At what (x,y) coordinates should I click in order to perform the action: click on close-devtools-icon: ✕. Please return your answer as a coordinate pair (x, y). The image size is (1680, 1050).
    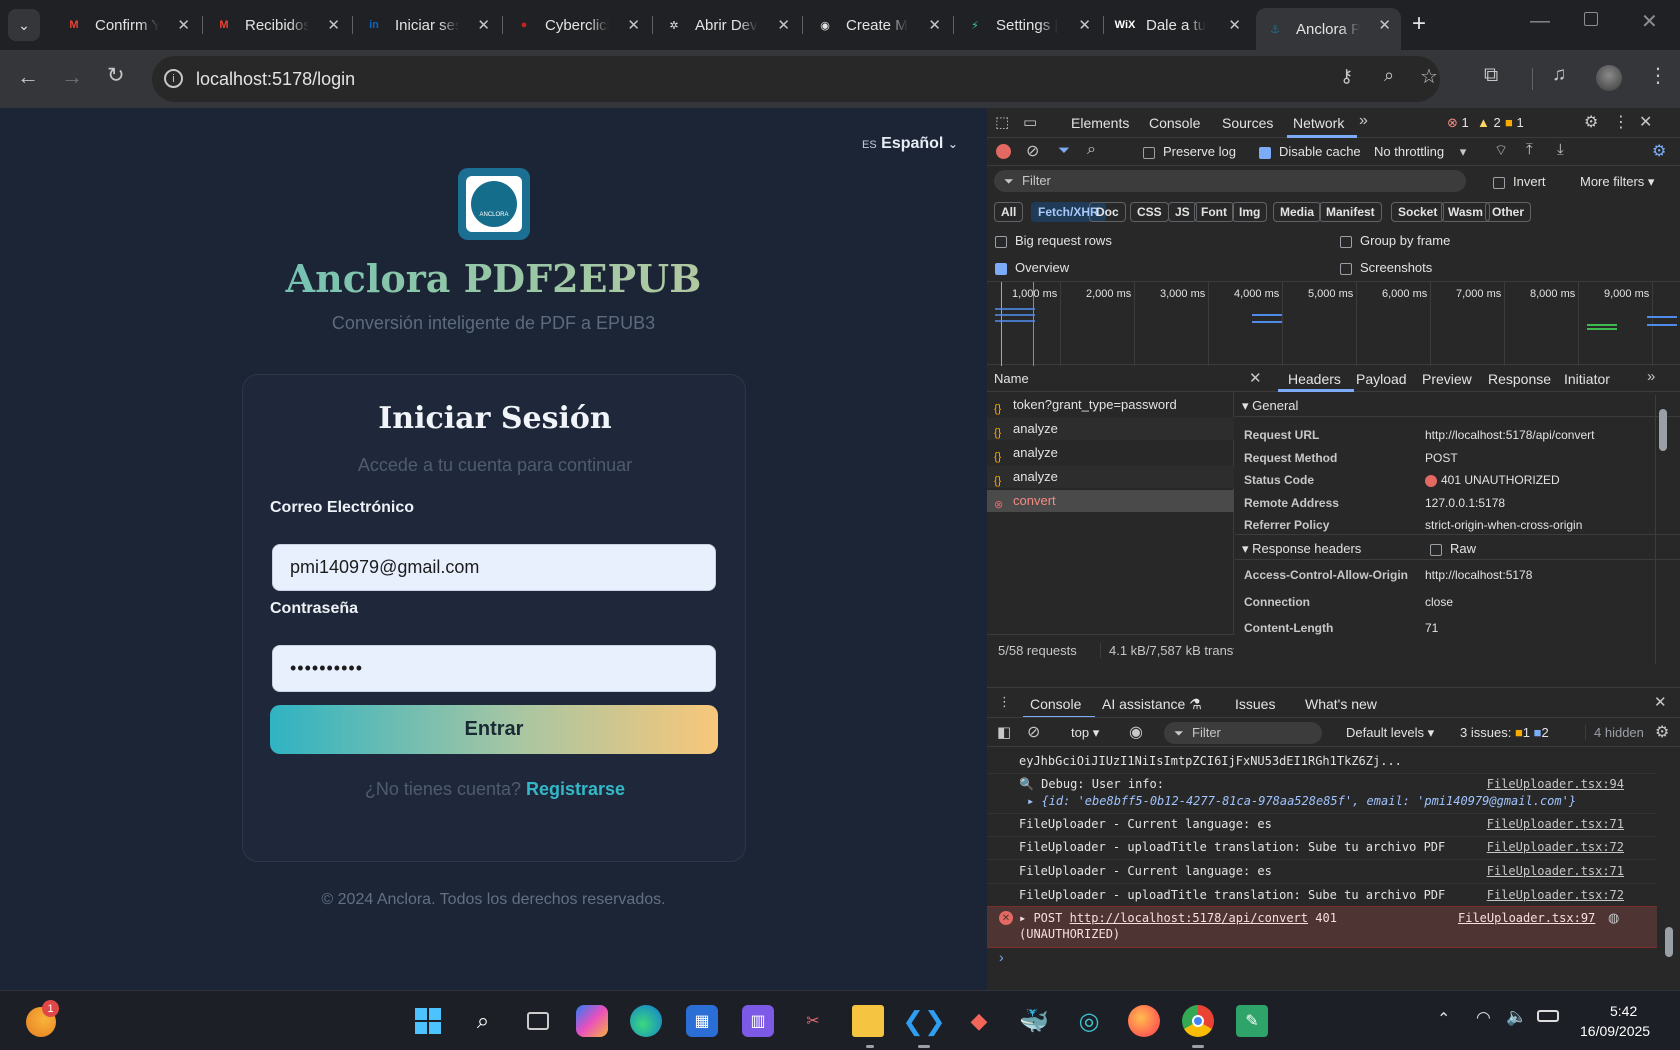
    Looking at the image, I should click on (1645, 122).